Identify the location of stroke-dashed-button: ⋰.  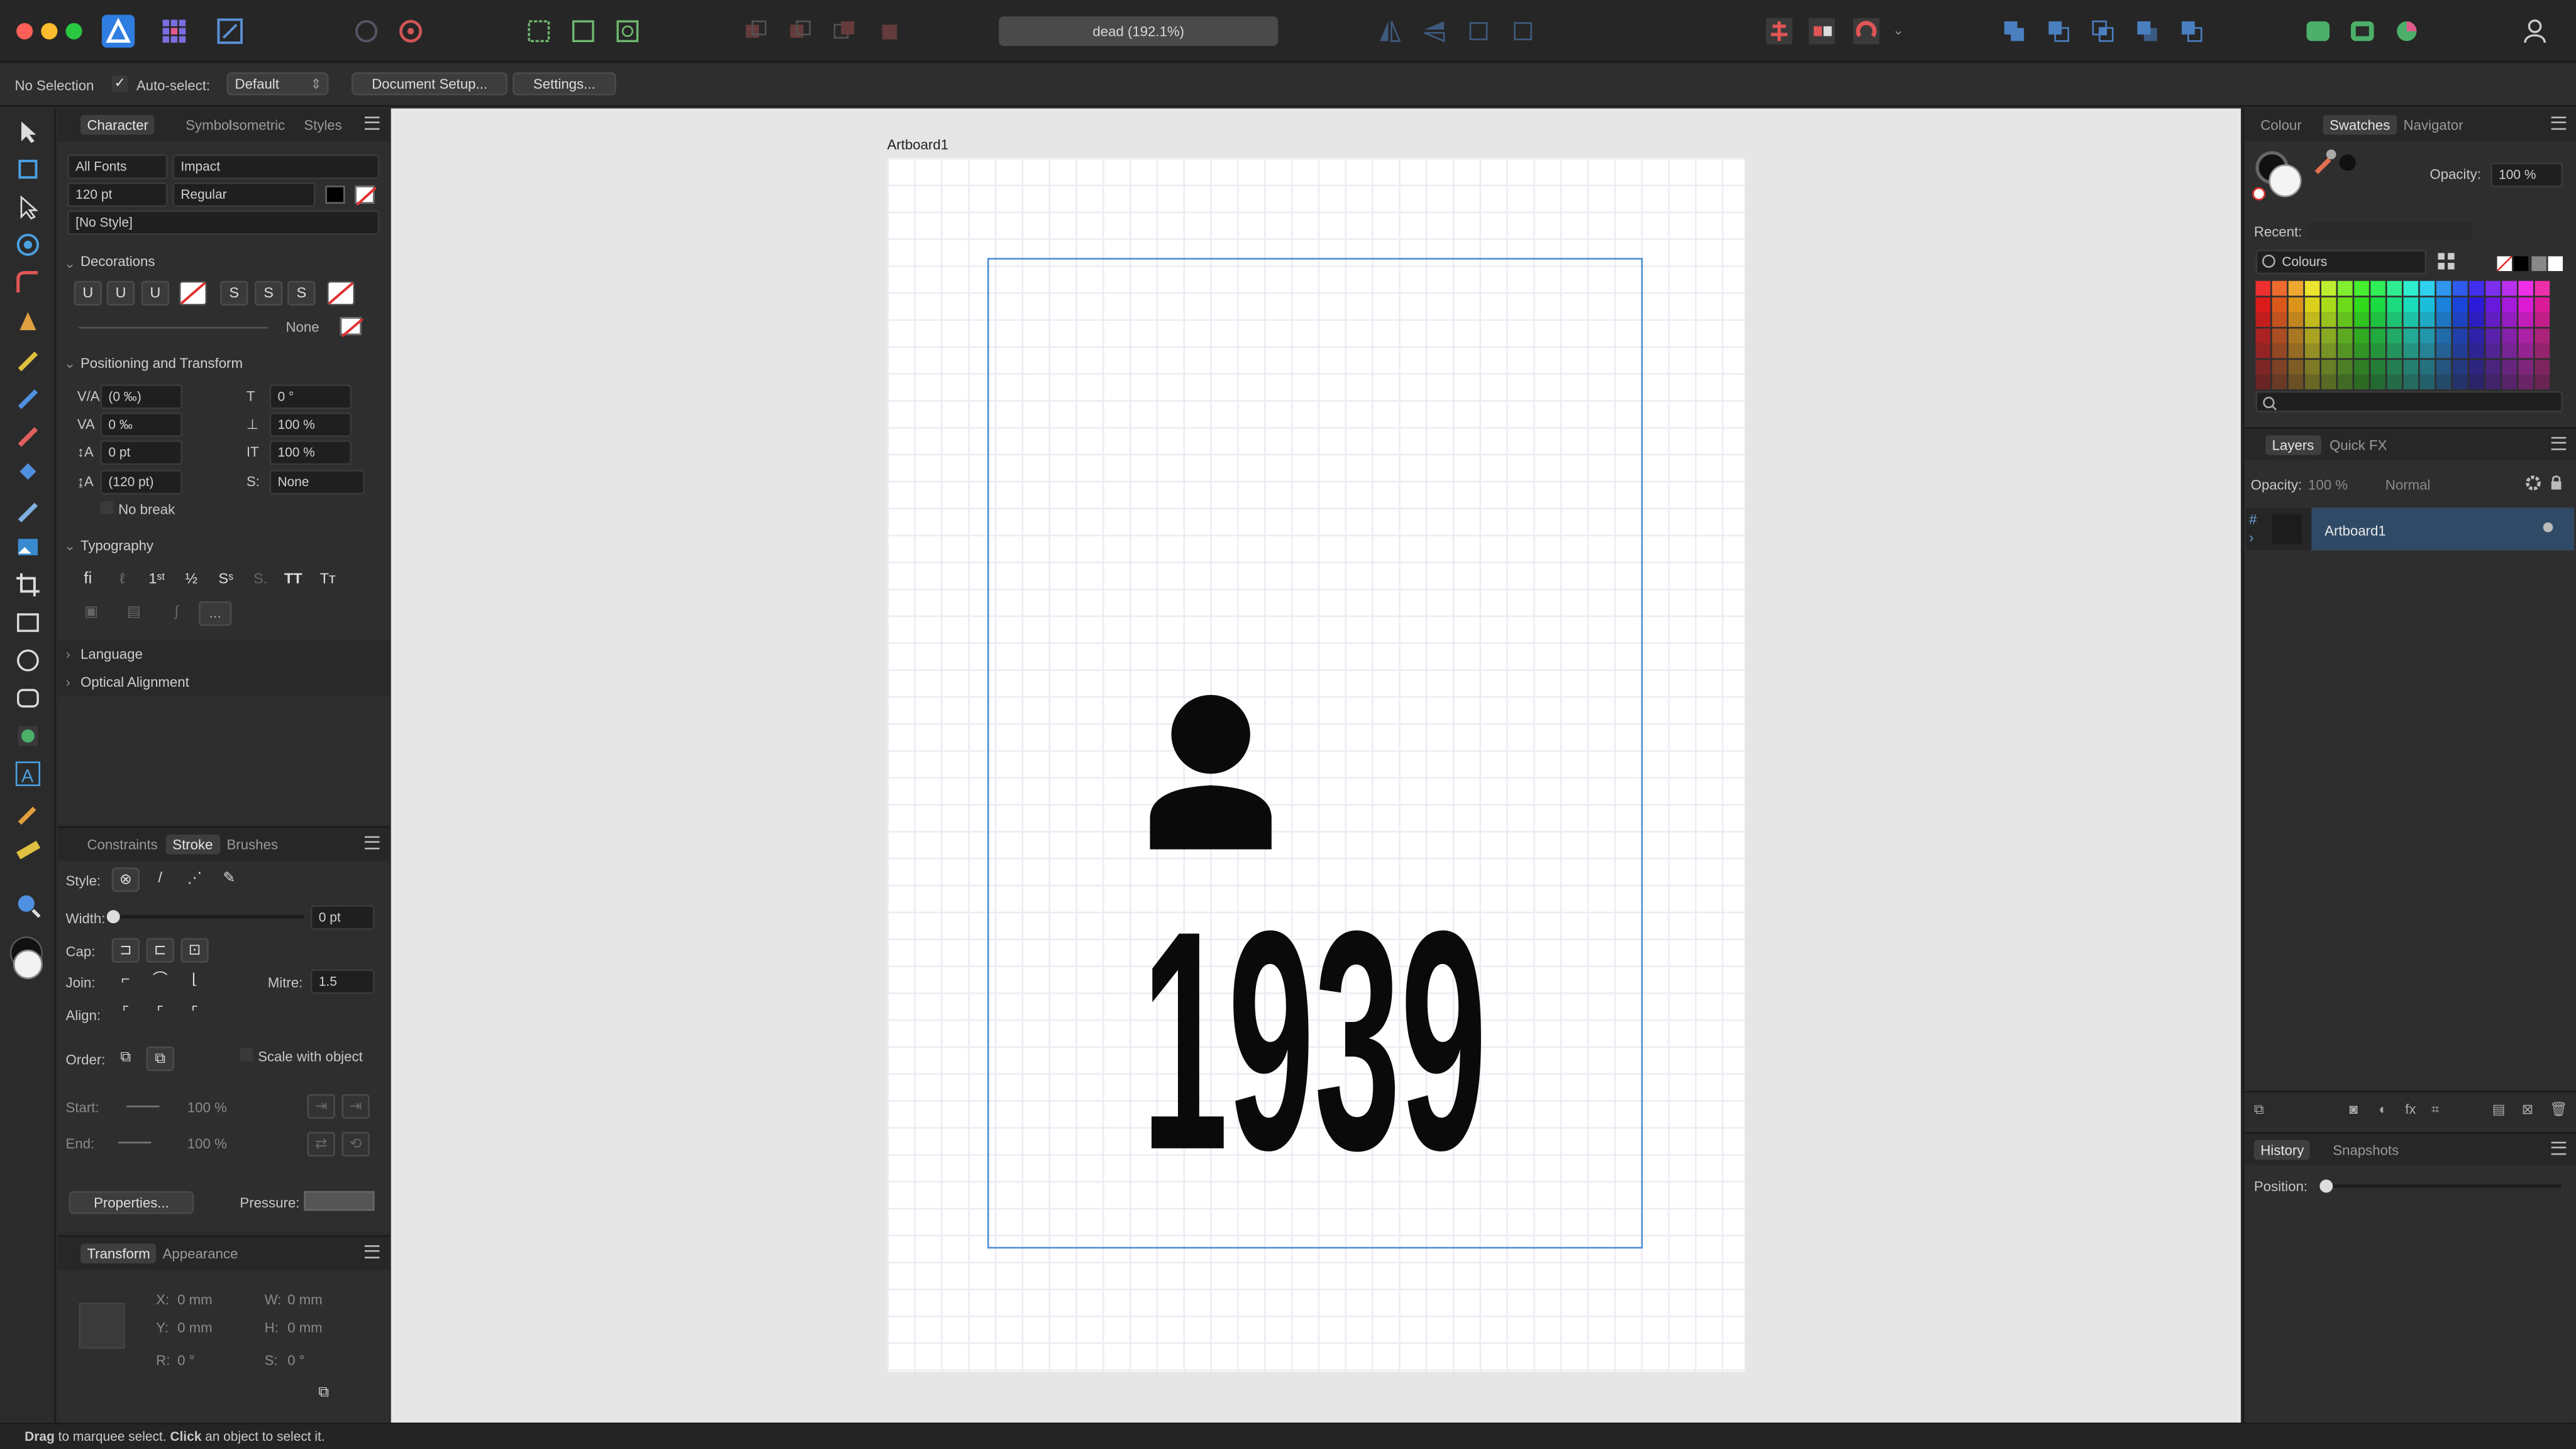
(194, 879).